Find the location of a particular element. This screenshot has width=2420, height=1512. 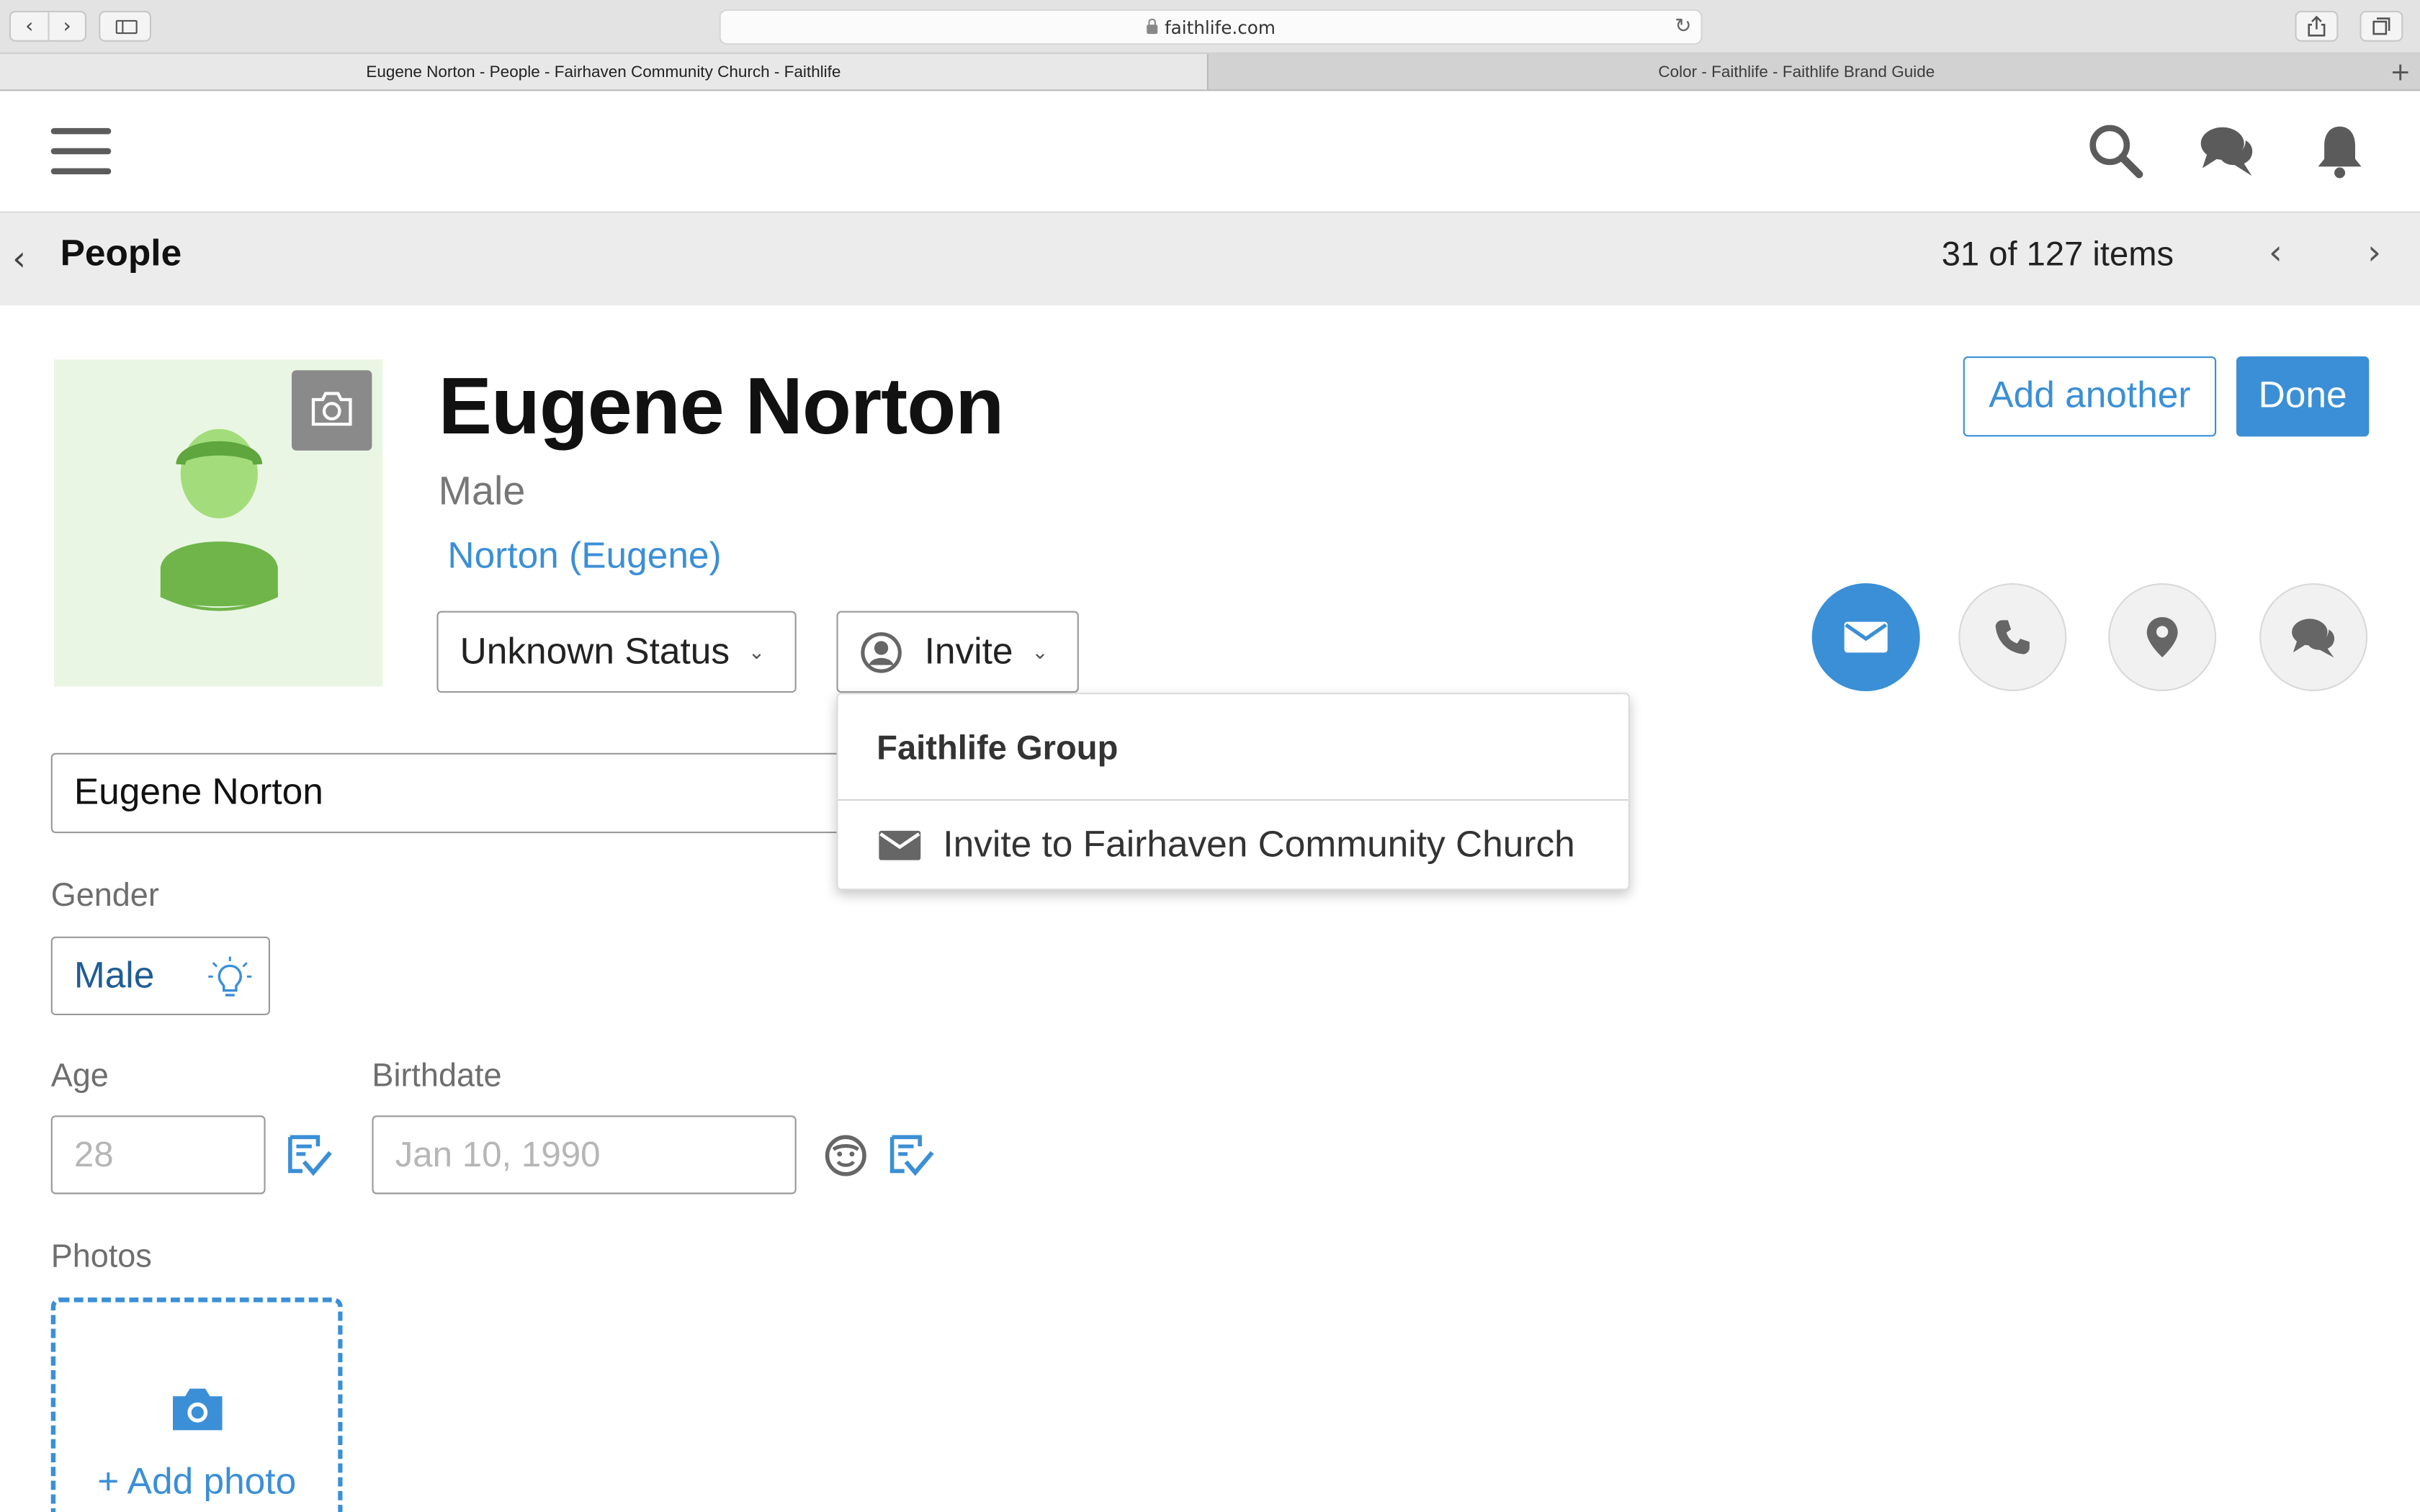

avatar is located at coordinates (218, 523).